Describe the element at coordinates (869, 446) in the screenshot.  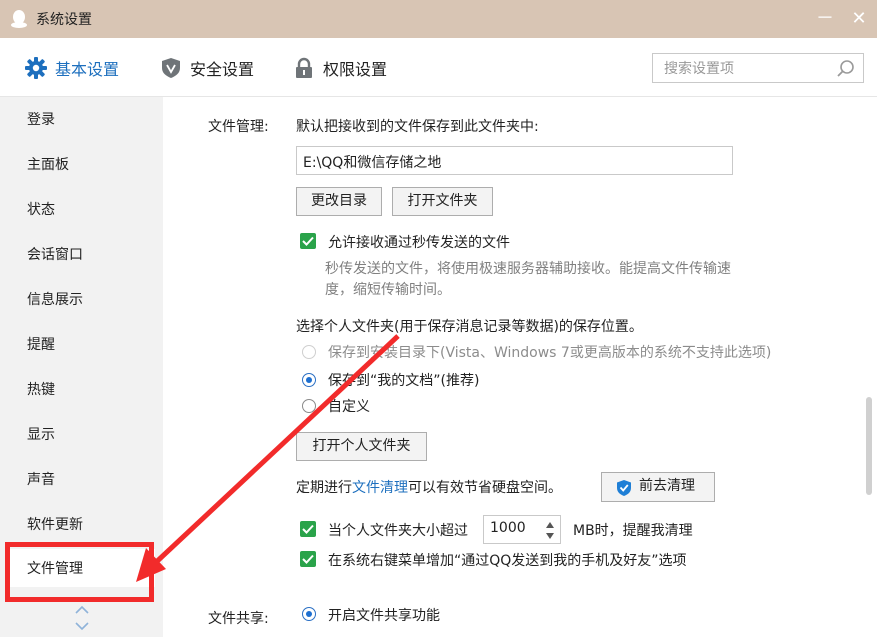
I see `scrollbar-thumb` at that location.